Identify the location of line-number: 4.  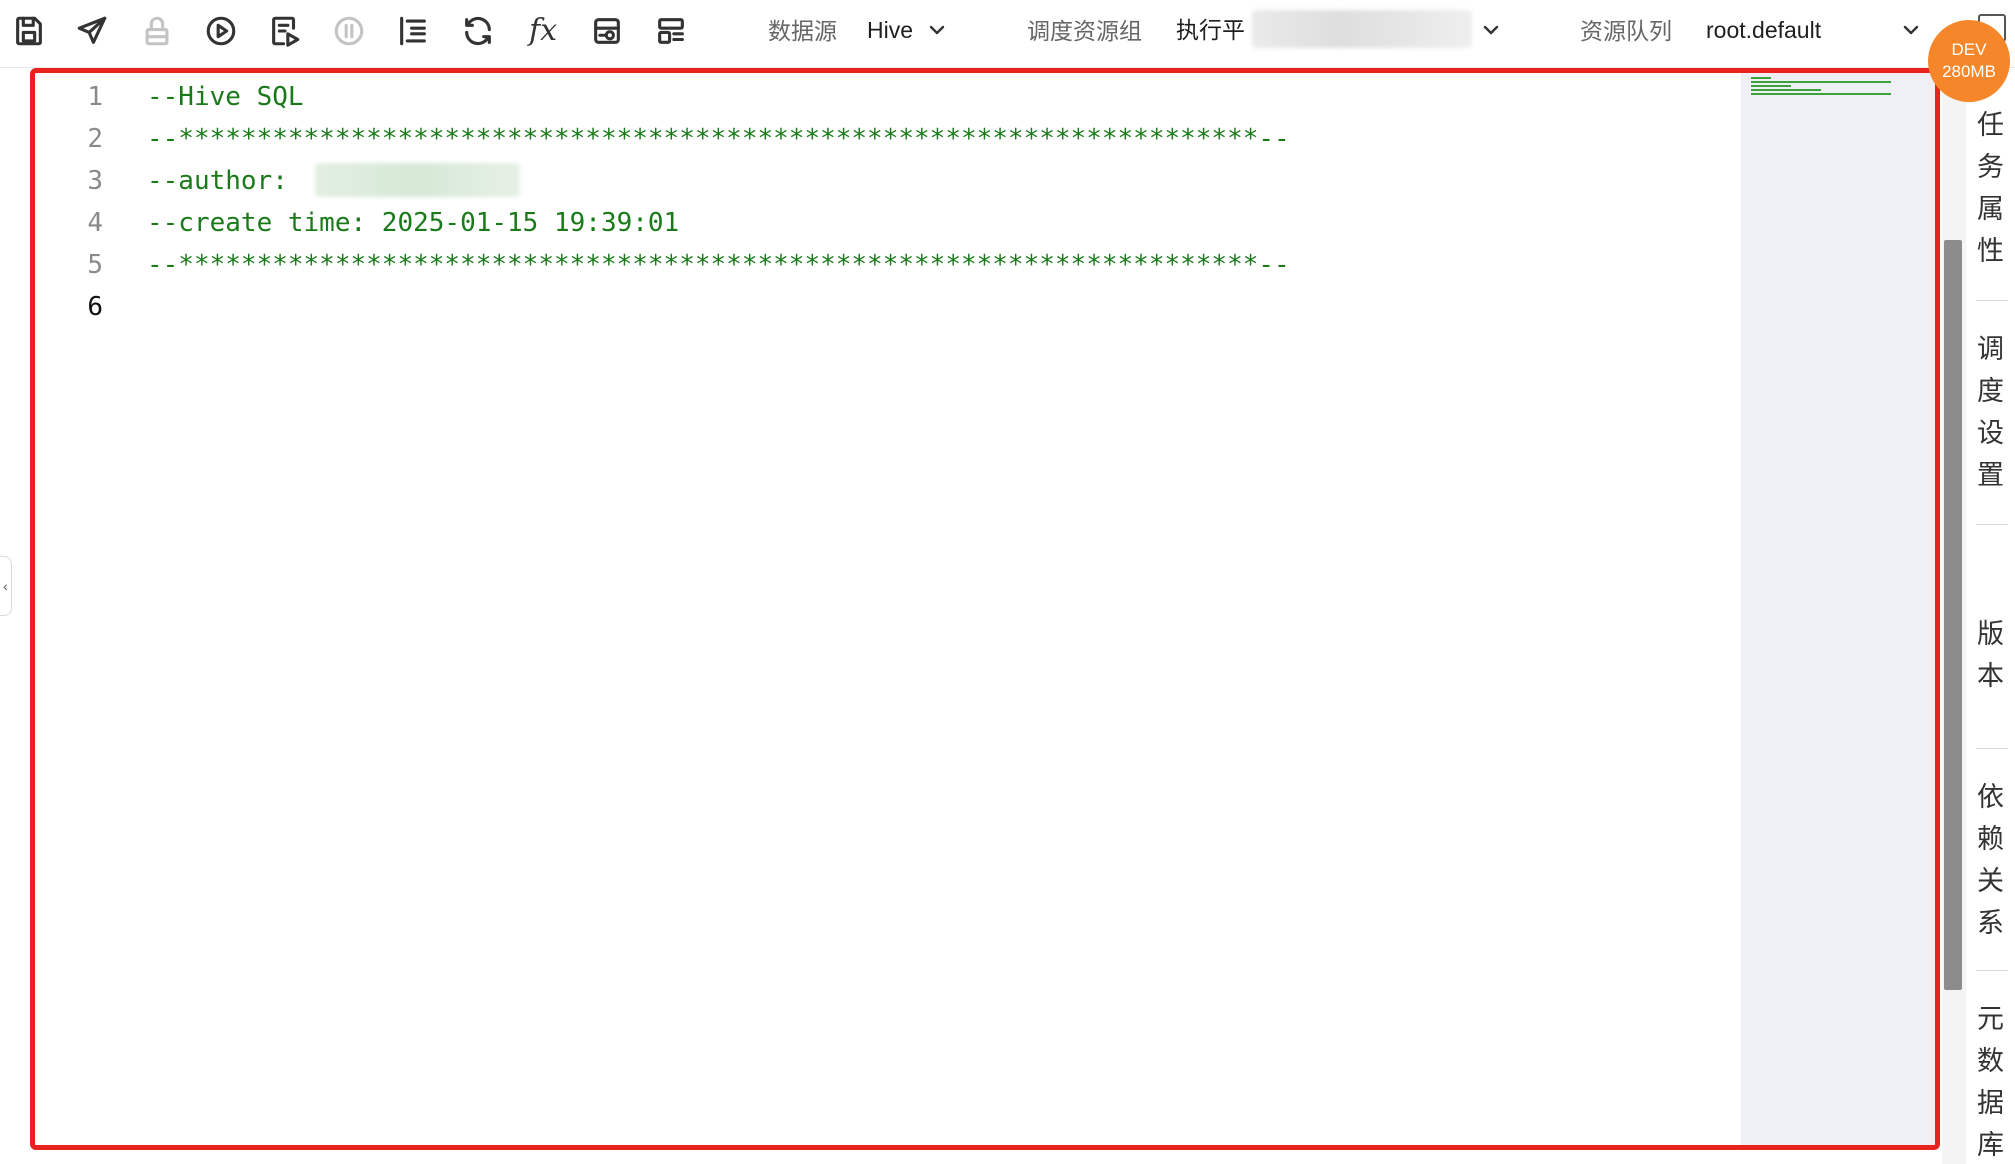
(95, 223).